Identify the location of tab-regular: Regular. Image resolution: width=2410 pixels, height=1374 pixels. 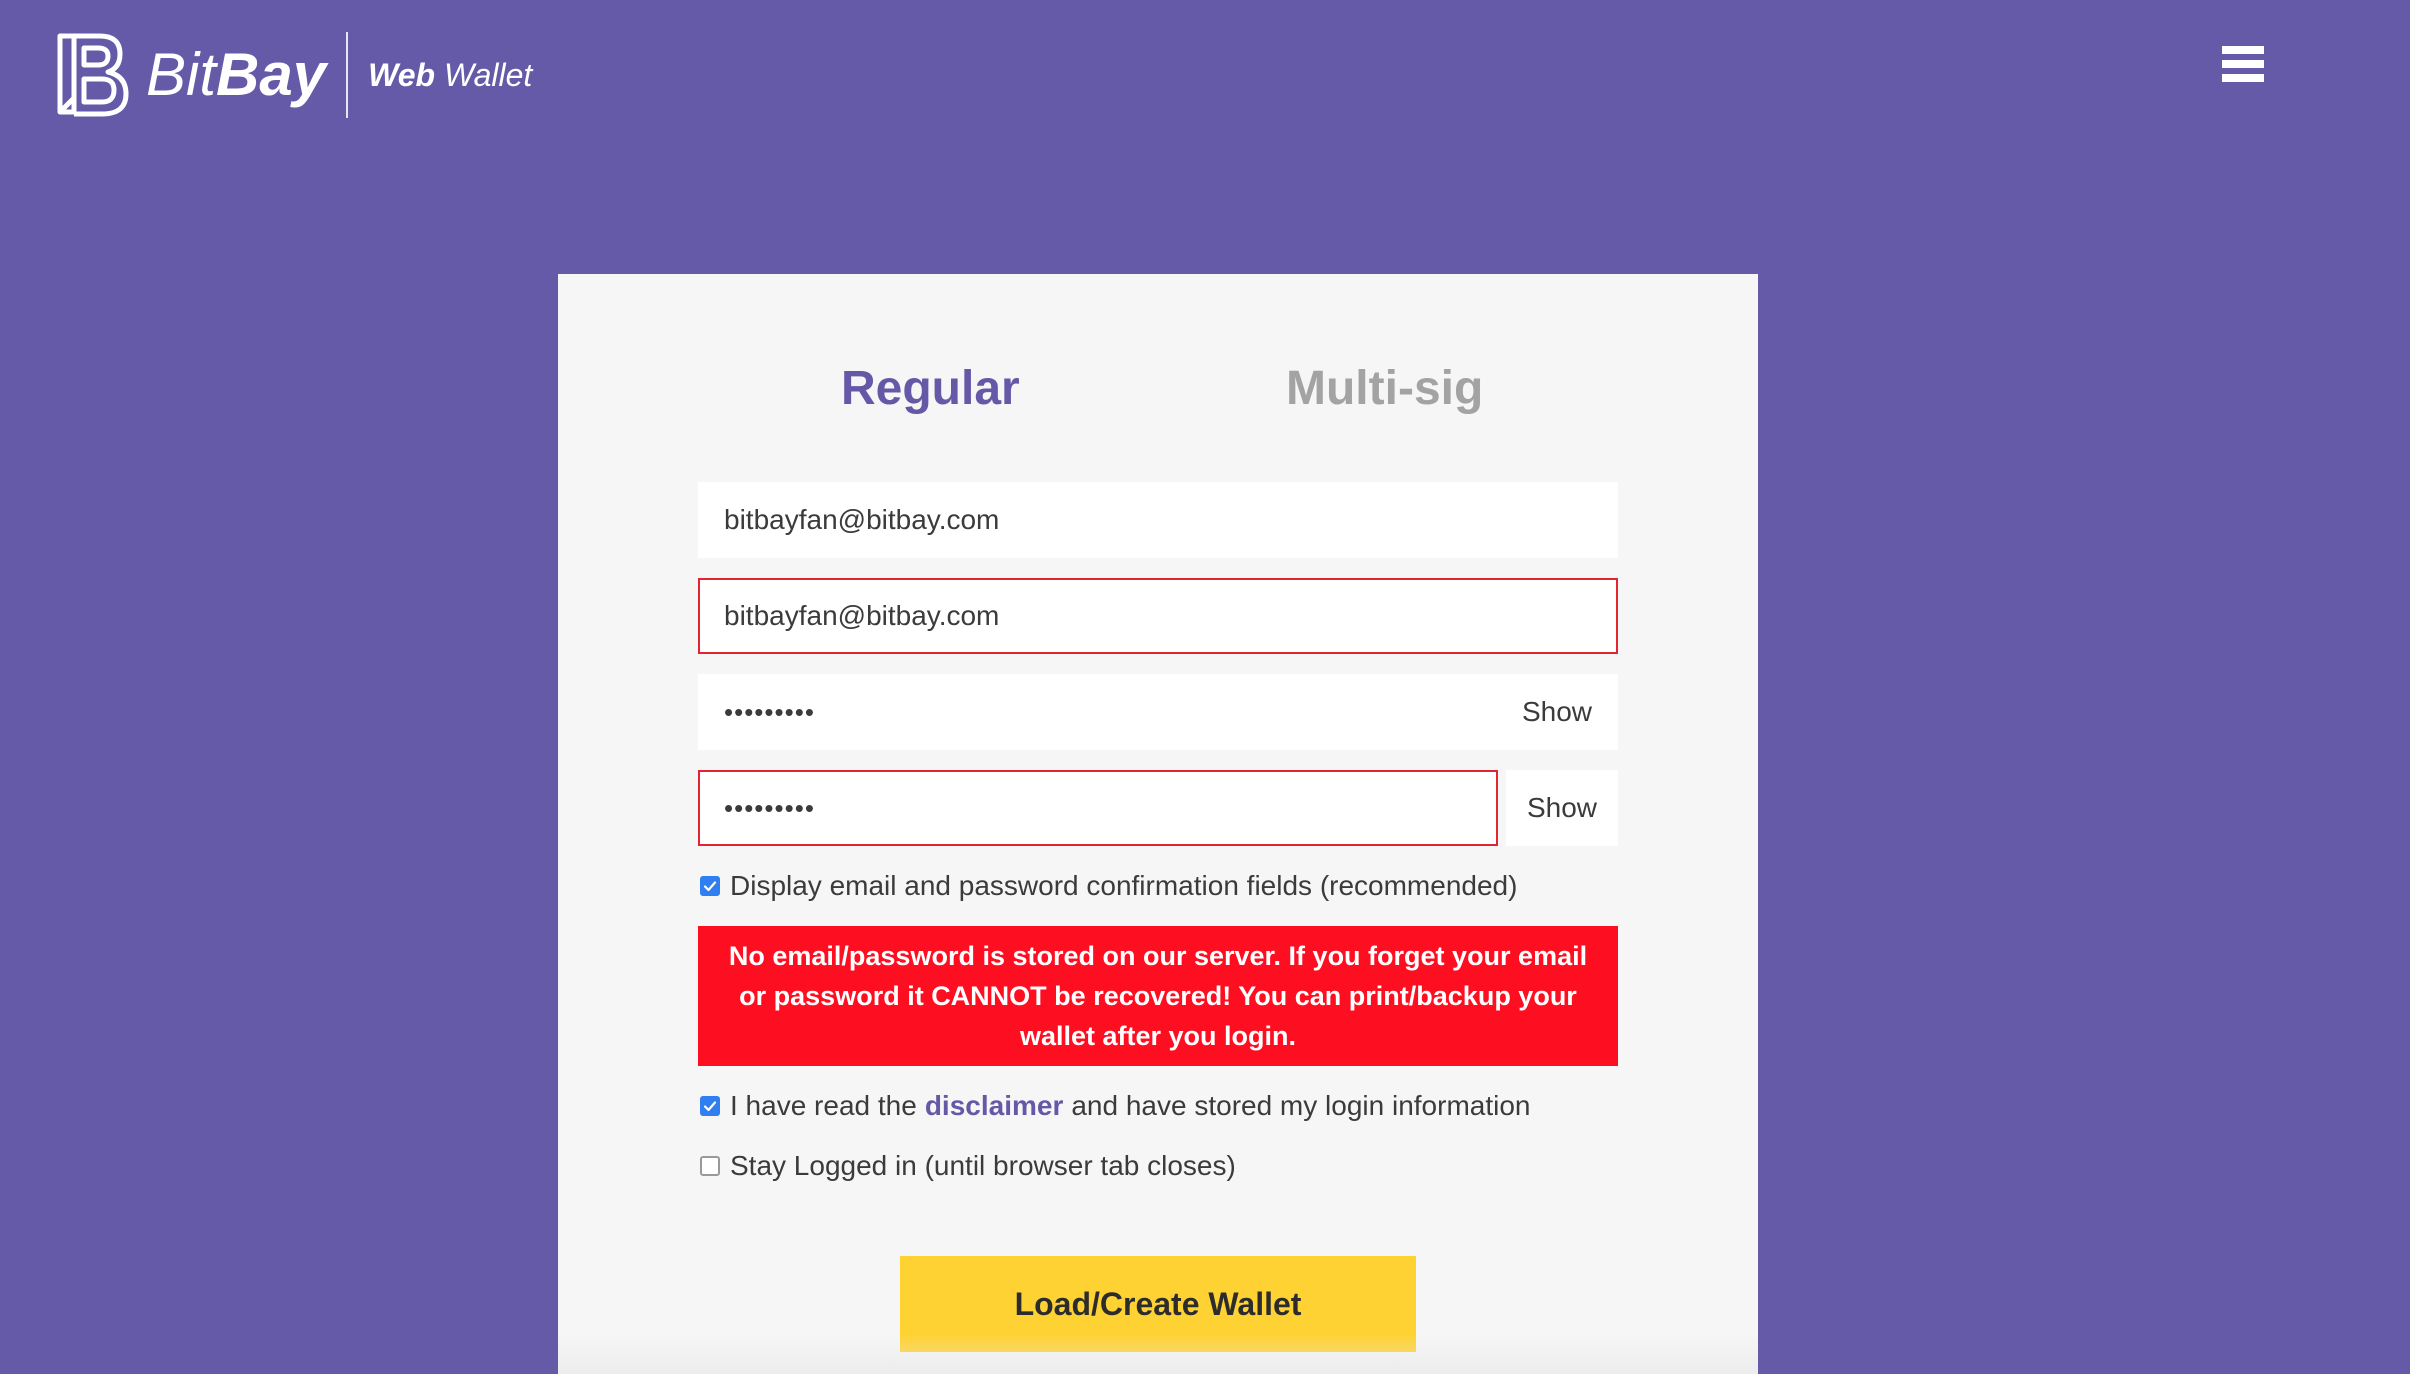
(930, 389).